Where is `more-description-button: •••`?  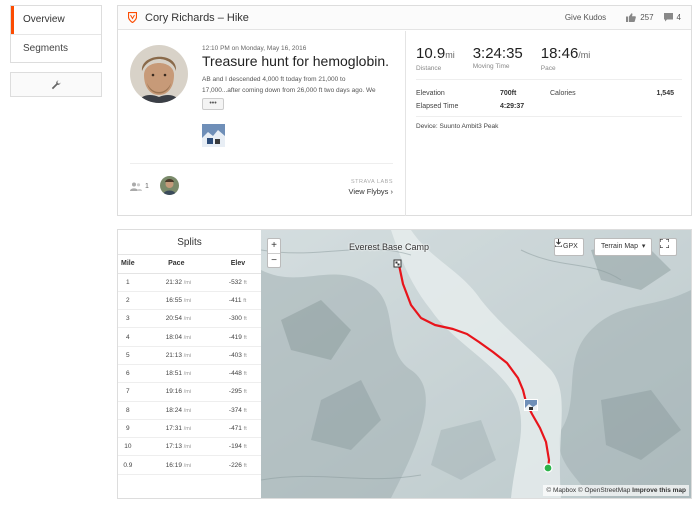 more-description-button: ••• is located at coordinates (213, 104).